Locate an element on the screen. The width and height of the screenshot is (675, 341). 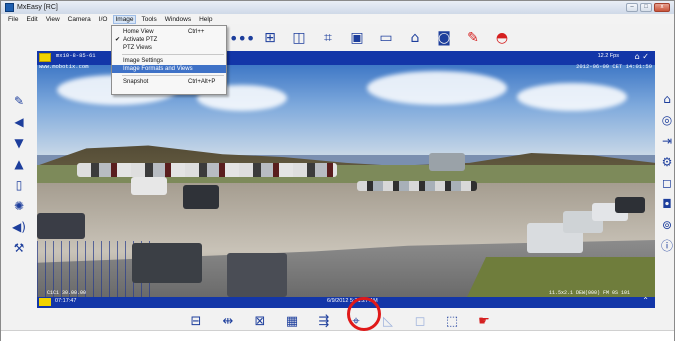
window-controls: – □ x is located at coordinates (648, 7).